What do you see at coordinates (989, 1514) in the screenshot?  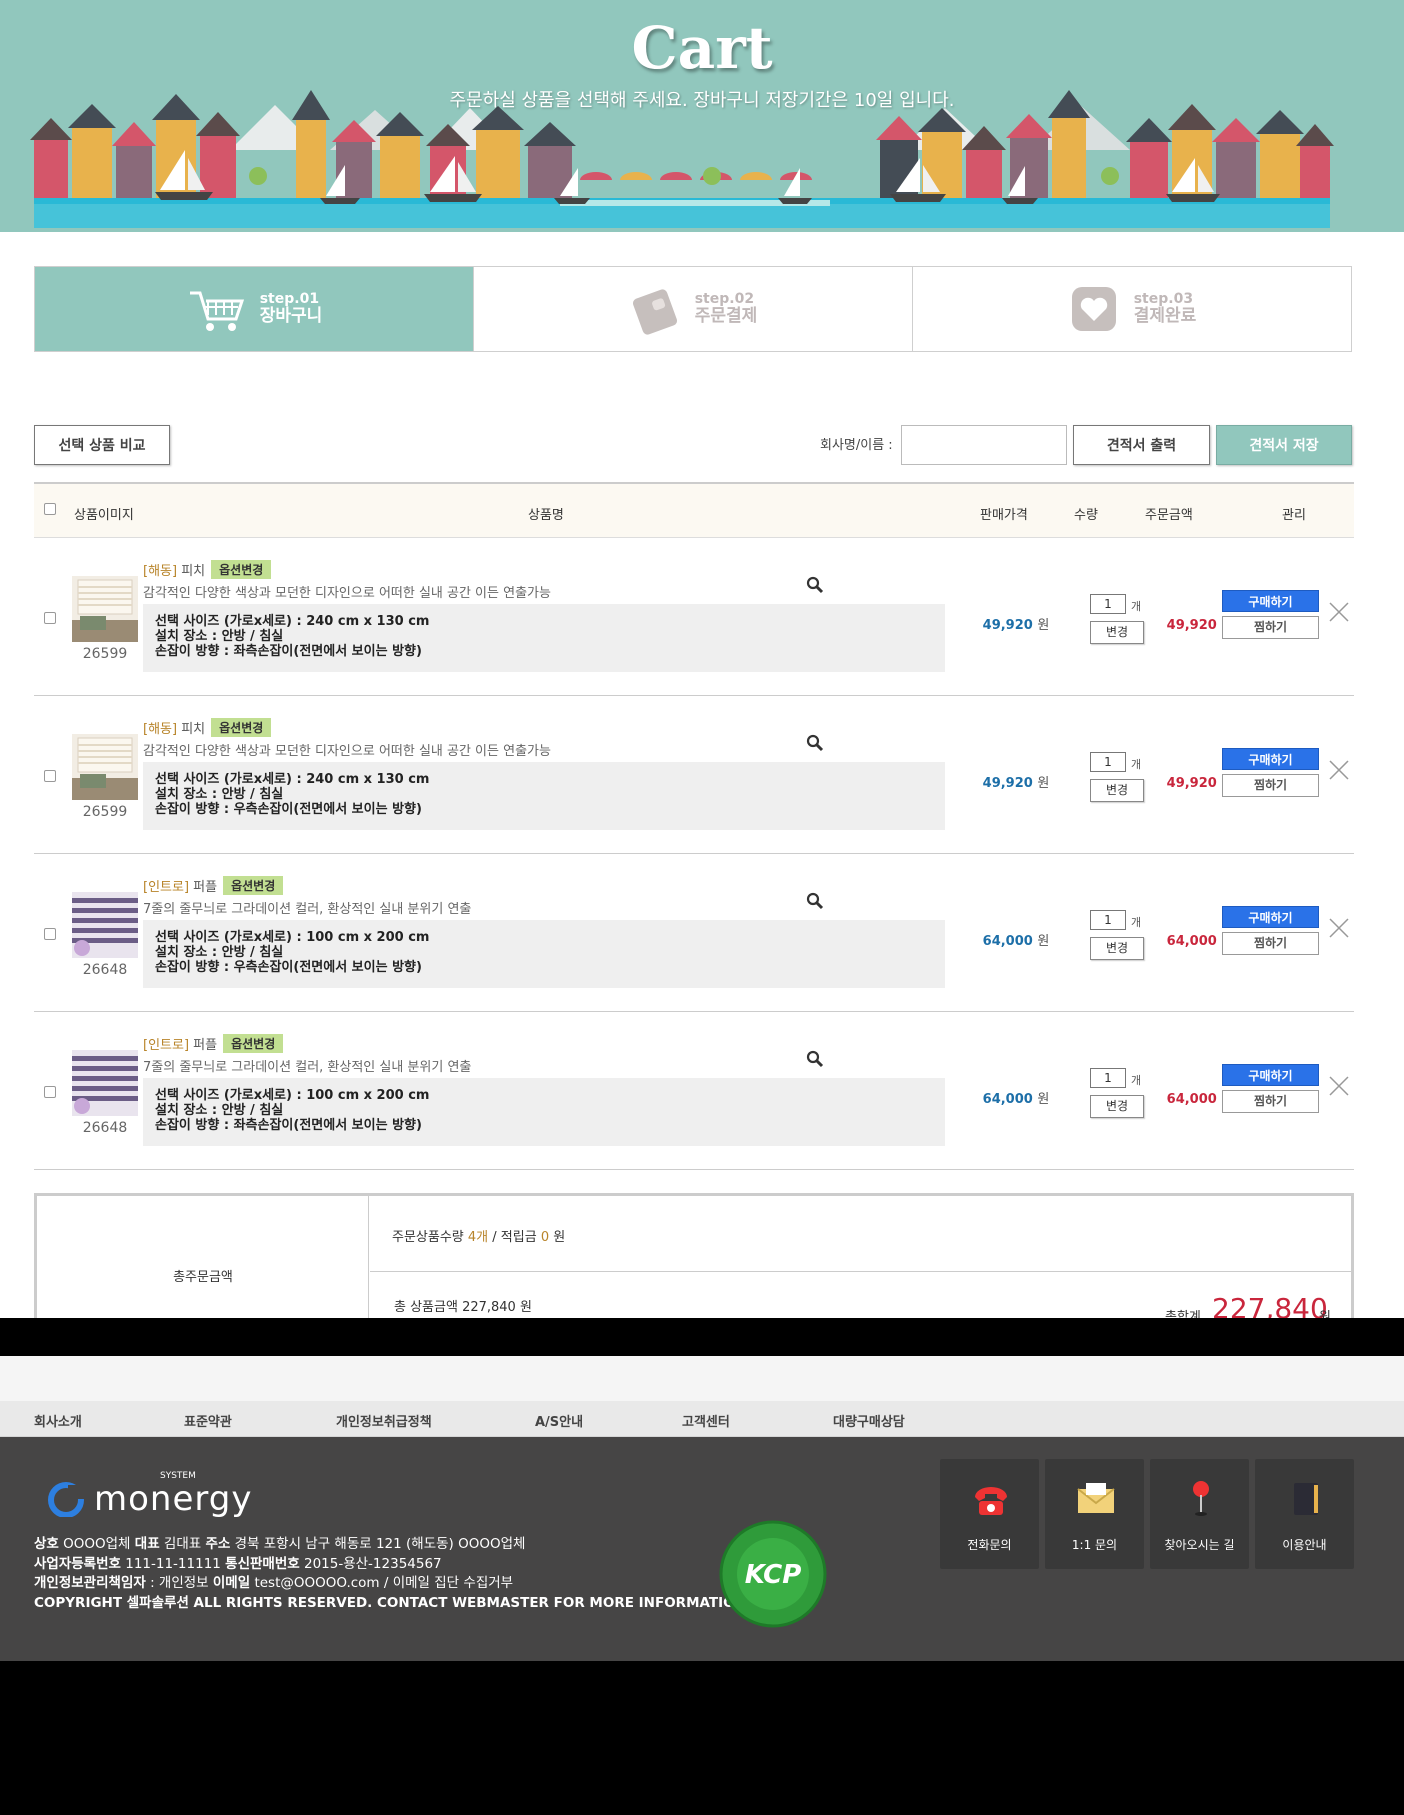 I see `quick-phone: 전화문의` at bounding box center [989, 1514].